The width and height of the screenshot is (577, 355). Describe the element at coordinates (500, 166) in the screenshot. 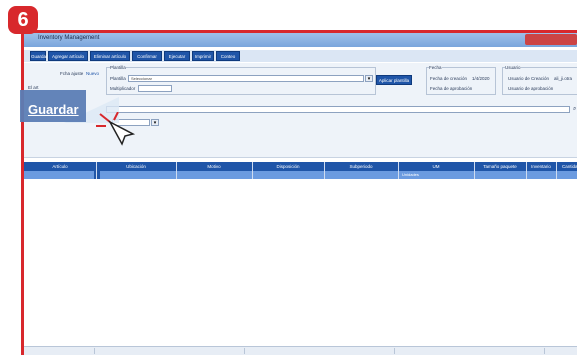

I see `col-tamano-paquete: Tamaño paquete` at that location.